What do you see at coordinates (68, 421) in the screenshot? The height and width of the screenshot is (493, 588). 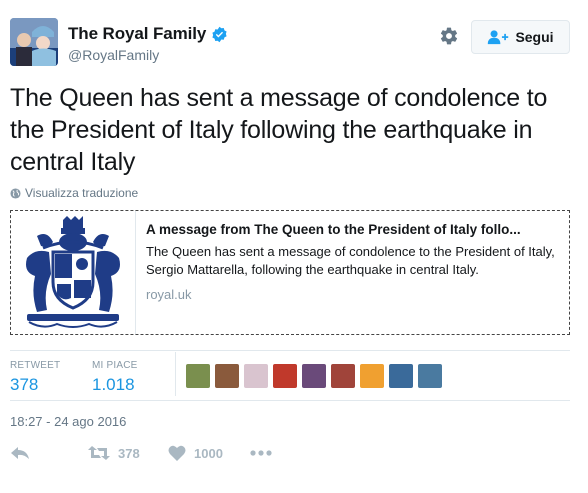 I see `timestamp: 18:27 - 24 ago 2016` at bounding box center [68, 421].